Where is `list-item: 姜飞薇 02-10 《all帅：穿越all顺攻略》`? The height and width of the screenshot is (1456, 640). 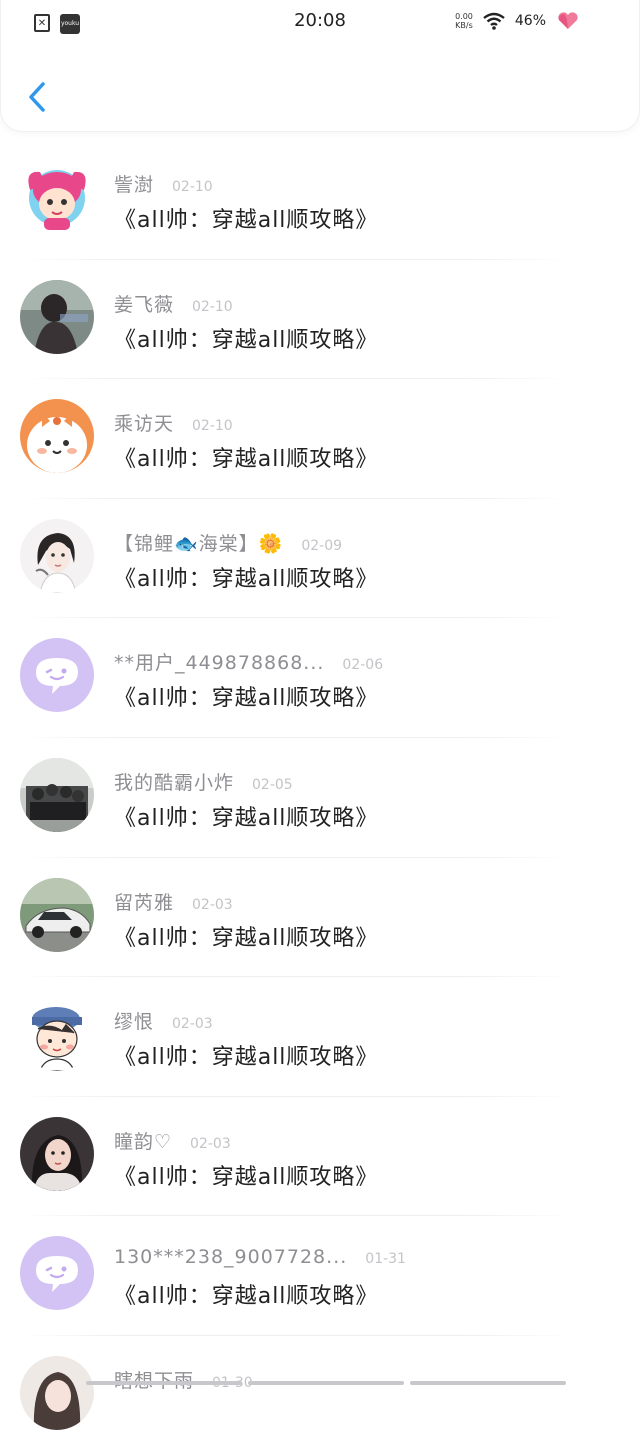
list-item: 姜飞薇 02-10 《all帅：穿越all顺攻略》 is located at coordinates (320, 320).